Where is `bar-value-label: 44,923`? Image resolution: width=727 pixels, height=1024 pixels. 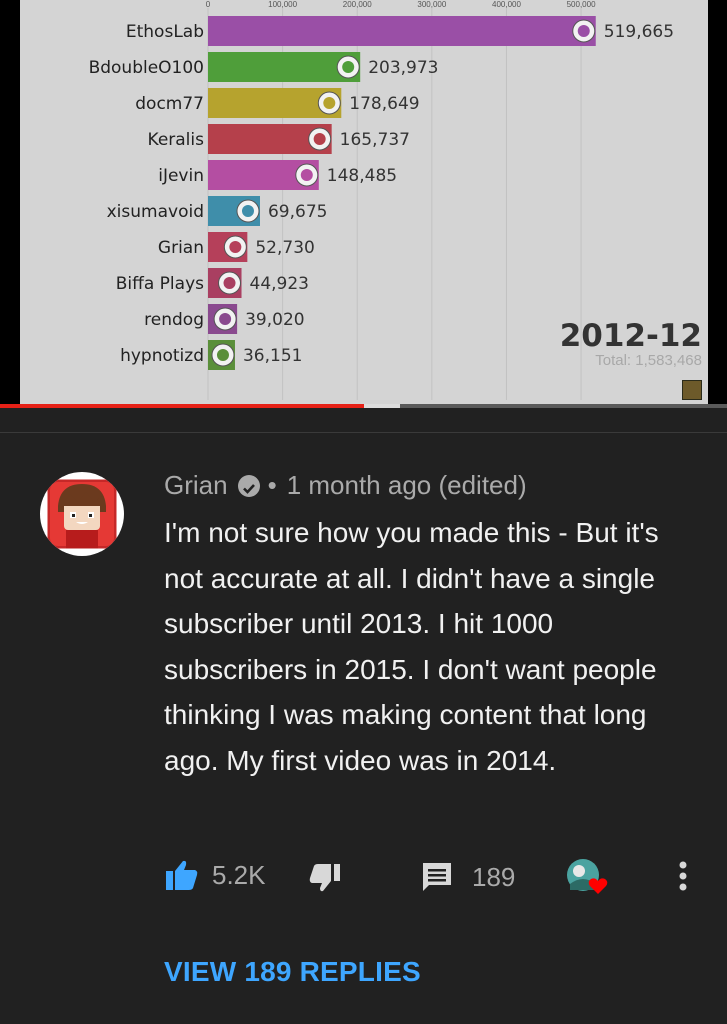 bar-value-label: 44,923 is located at coordinates (279, 284).